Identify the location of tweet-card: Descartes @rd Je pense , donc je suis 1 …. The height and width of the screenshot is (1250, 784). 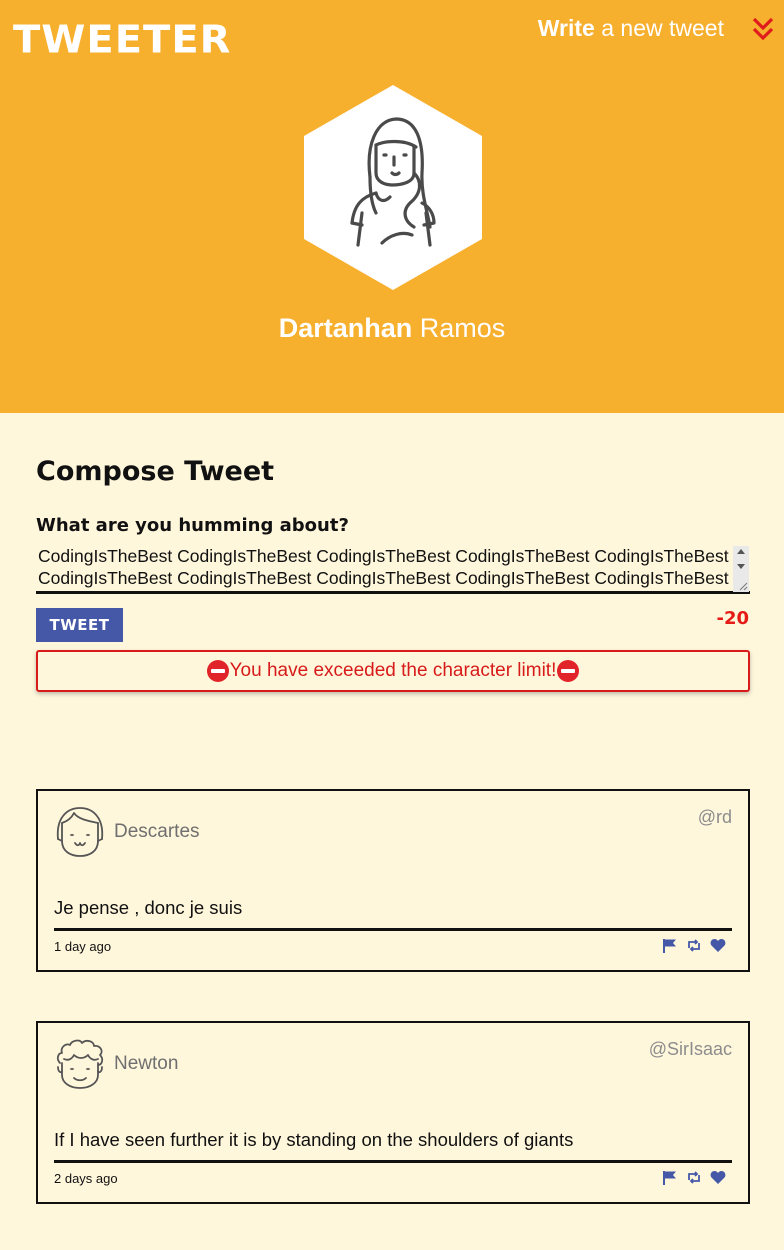
(393, 880).